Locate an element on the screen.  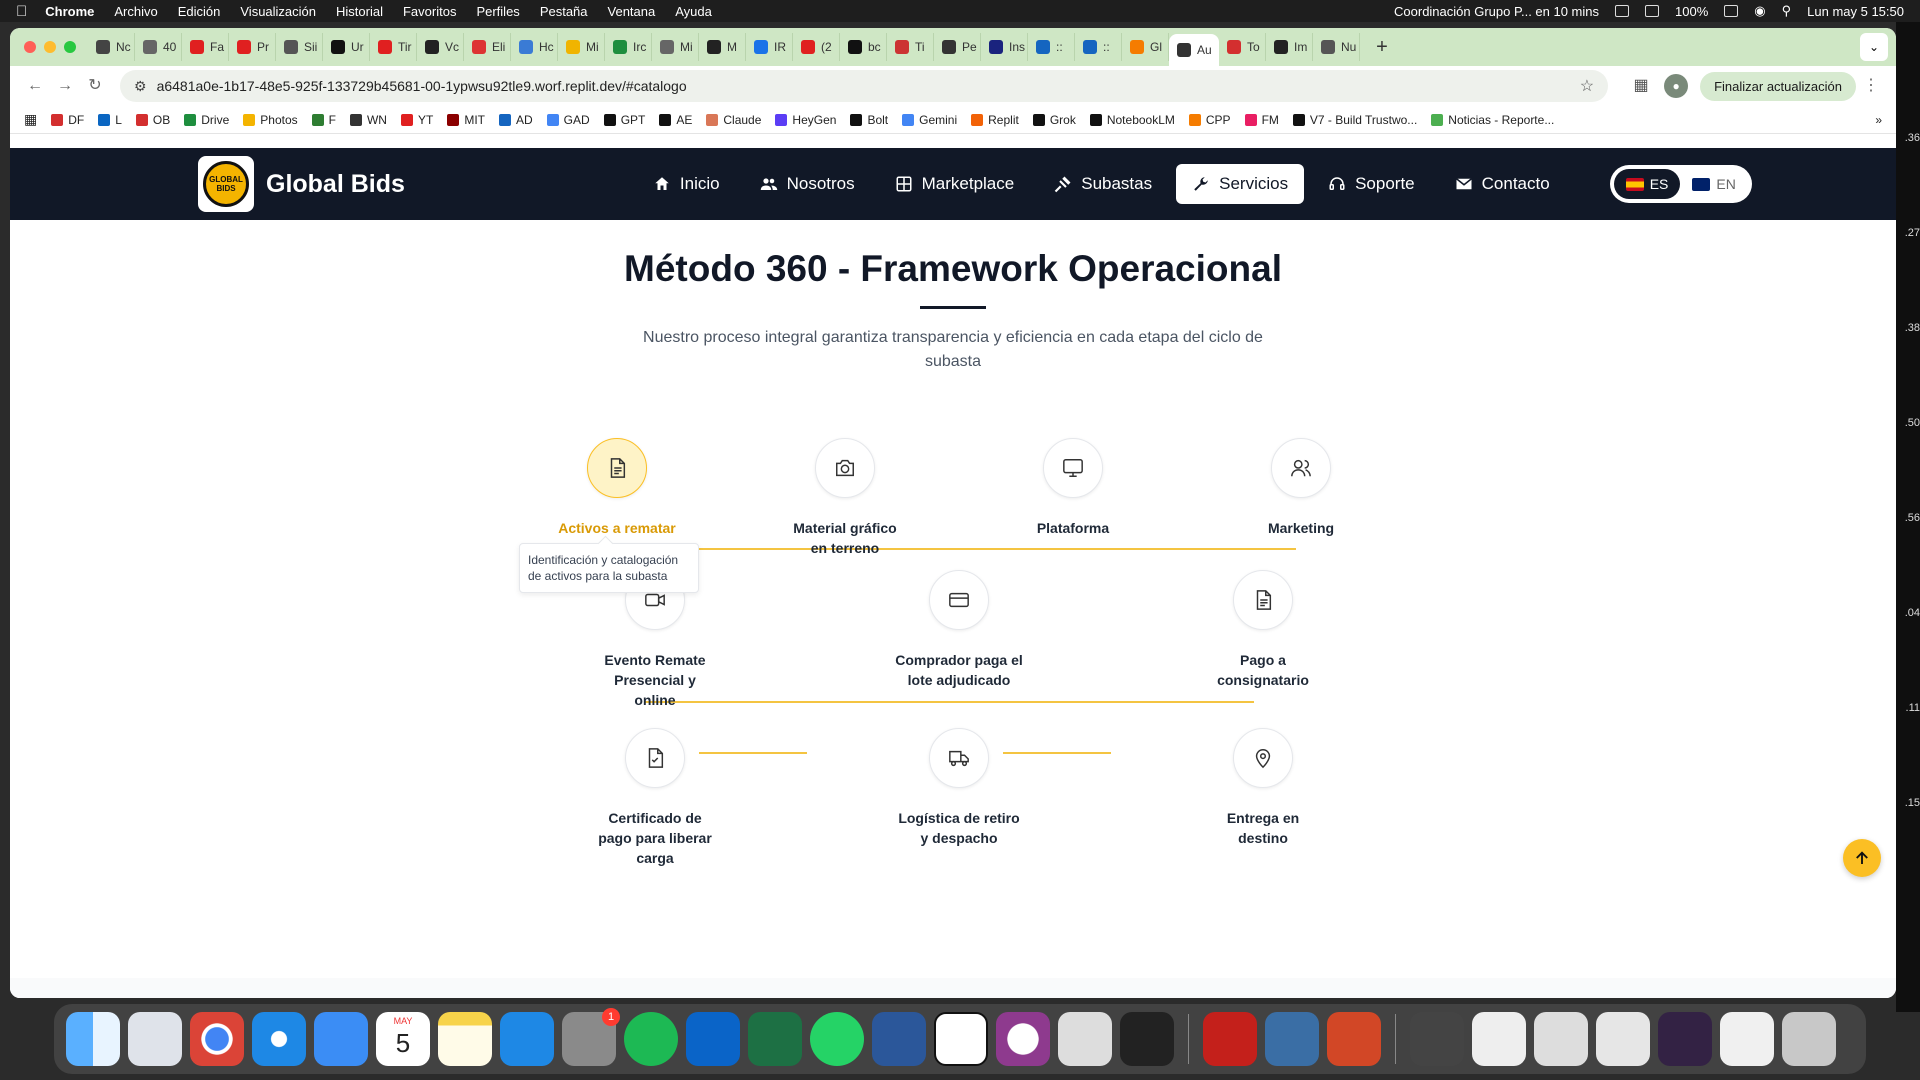
step-logistica-circle is located at coordinates (959, 758).